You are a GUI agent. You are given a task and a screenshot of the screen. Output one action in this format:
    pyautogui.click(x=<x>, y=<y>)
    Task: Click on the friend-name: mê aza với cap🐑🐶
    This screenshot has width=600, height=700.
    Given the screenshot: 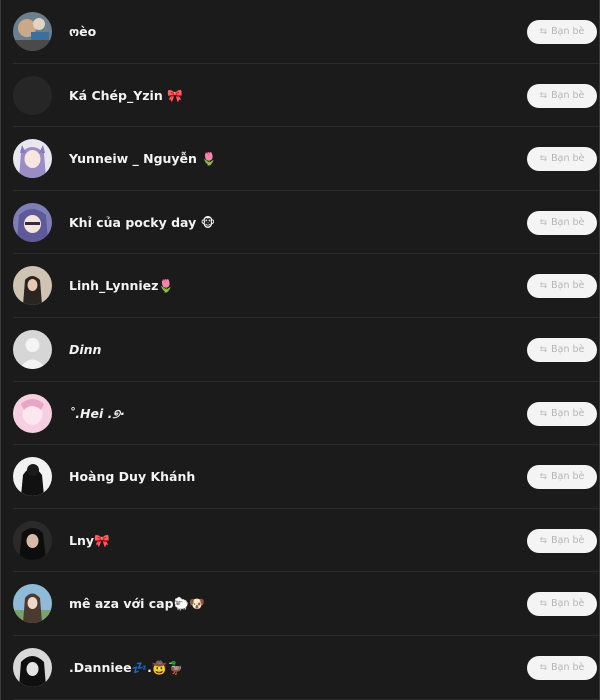 What is the action you would take?
    pyautogui.click(x=137, y=604)
    